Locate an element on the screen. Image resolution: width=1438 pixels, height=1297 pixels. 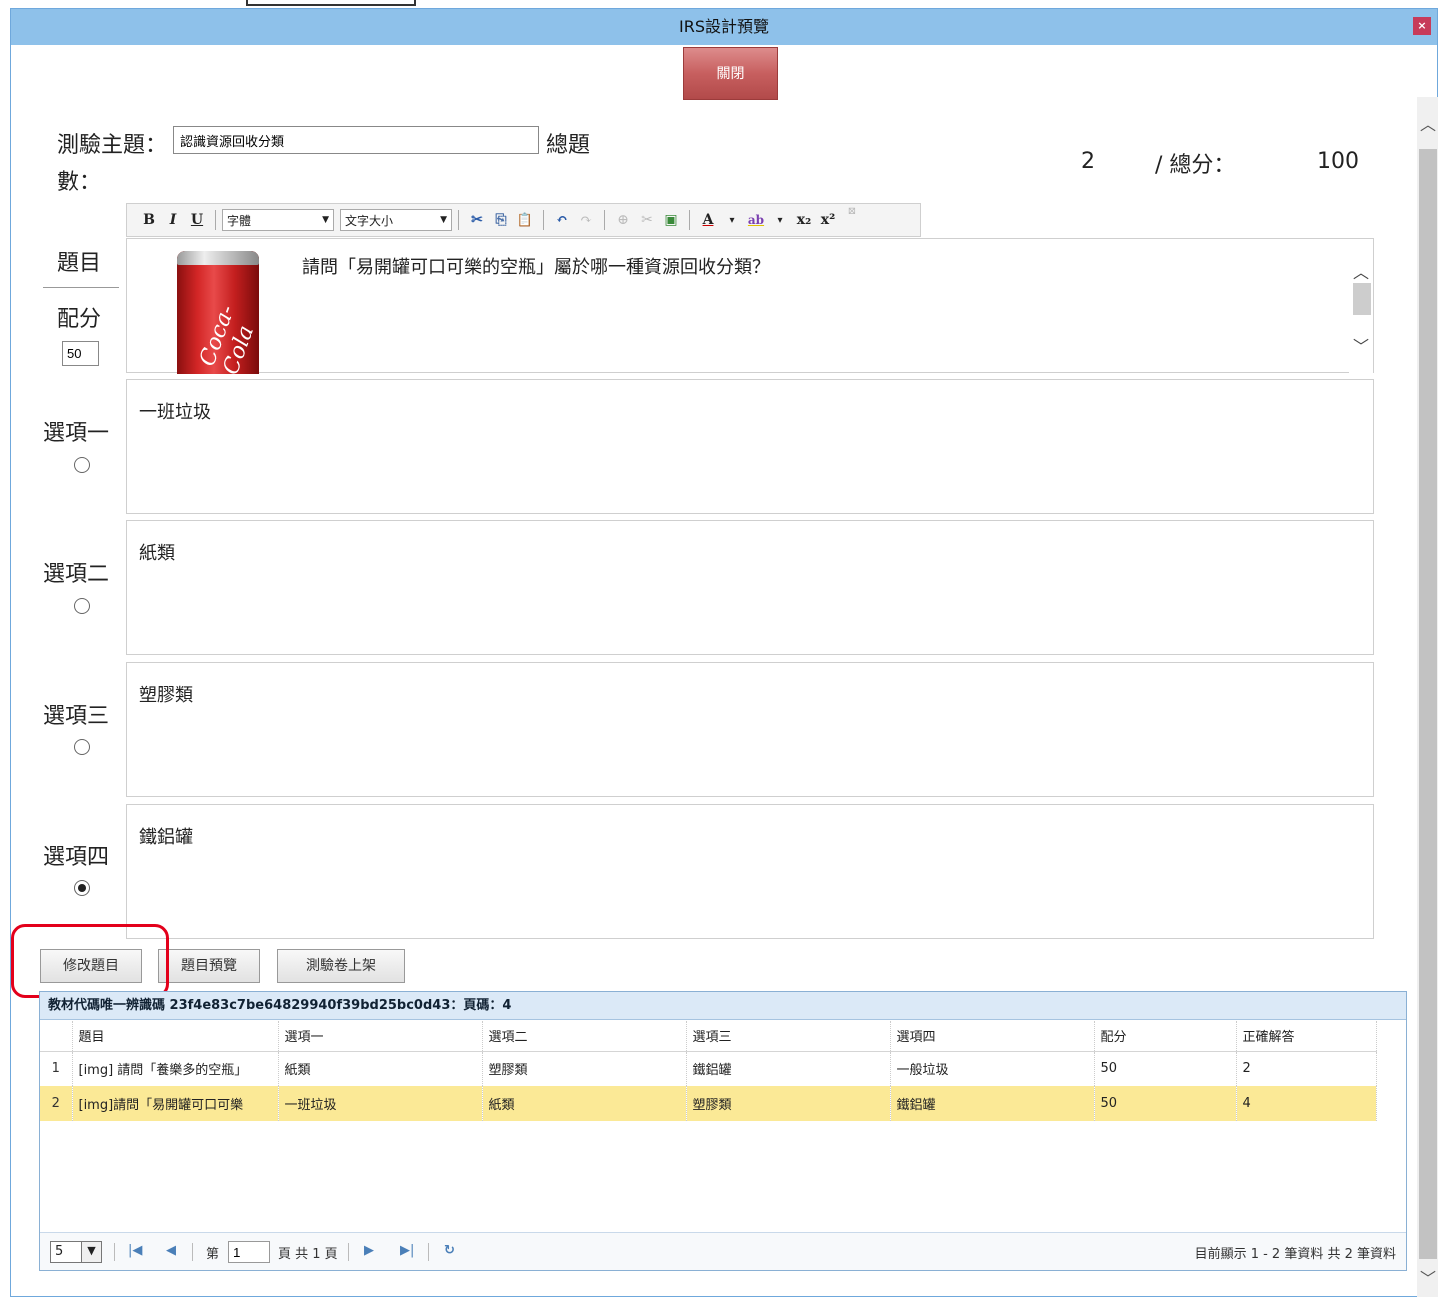
unlink-icon: ✂ is located at coordinates (647, 220).